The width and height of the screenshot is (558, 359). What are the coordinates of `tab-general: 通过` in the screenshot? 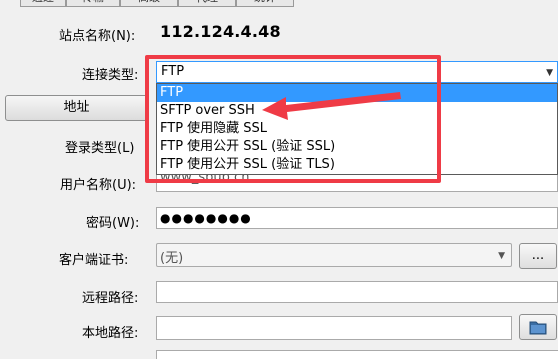 It's located at (43, 3).